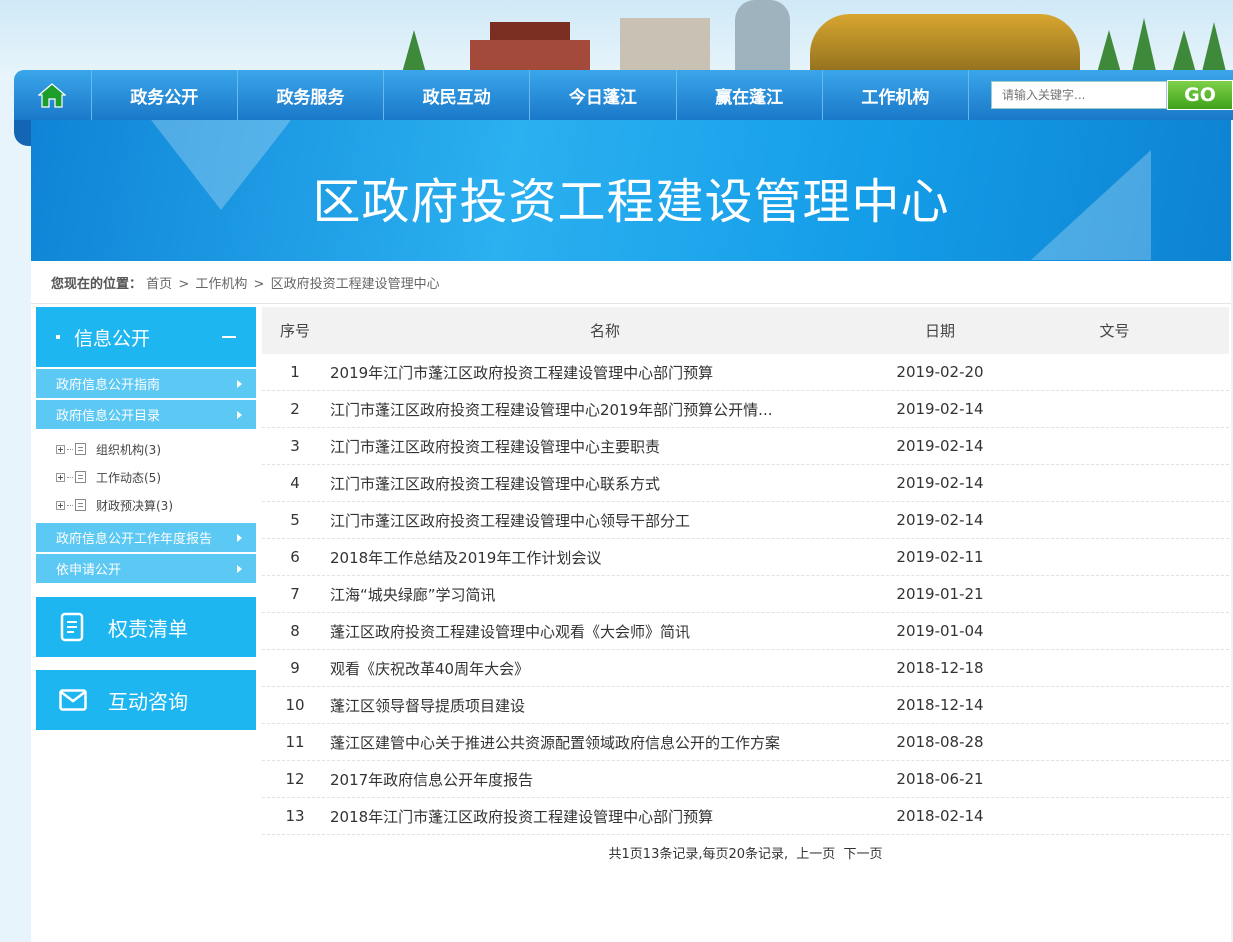 The width and height of the screenshot is (1233, 942). Describe the element at coordinates (940, 631) in the screenshot. I see `row-date: 2019-01-04` at that location.